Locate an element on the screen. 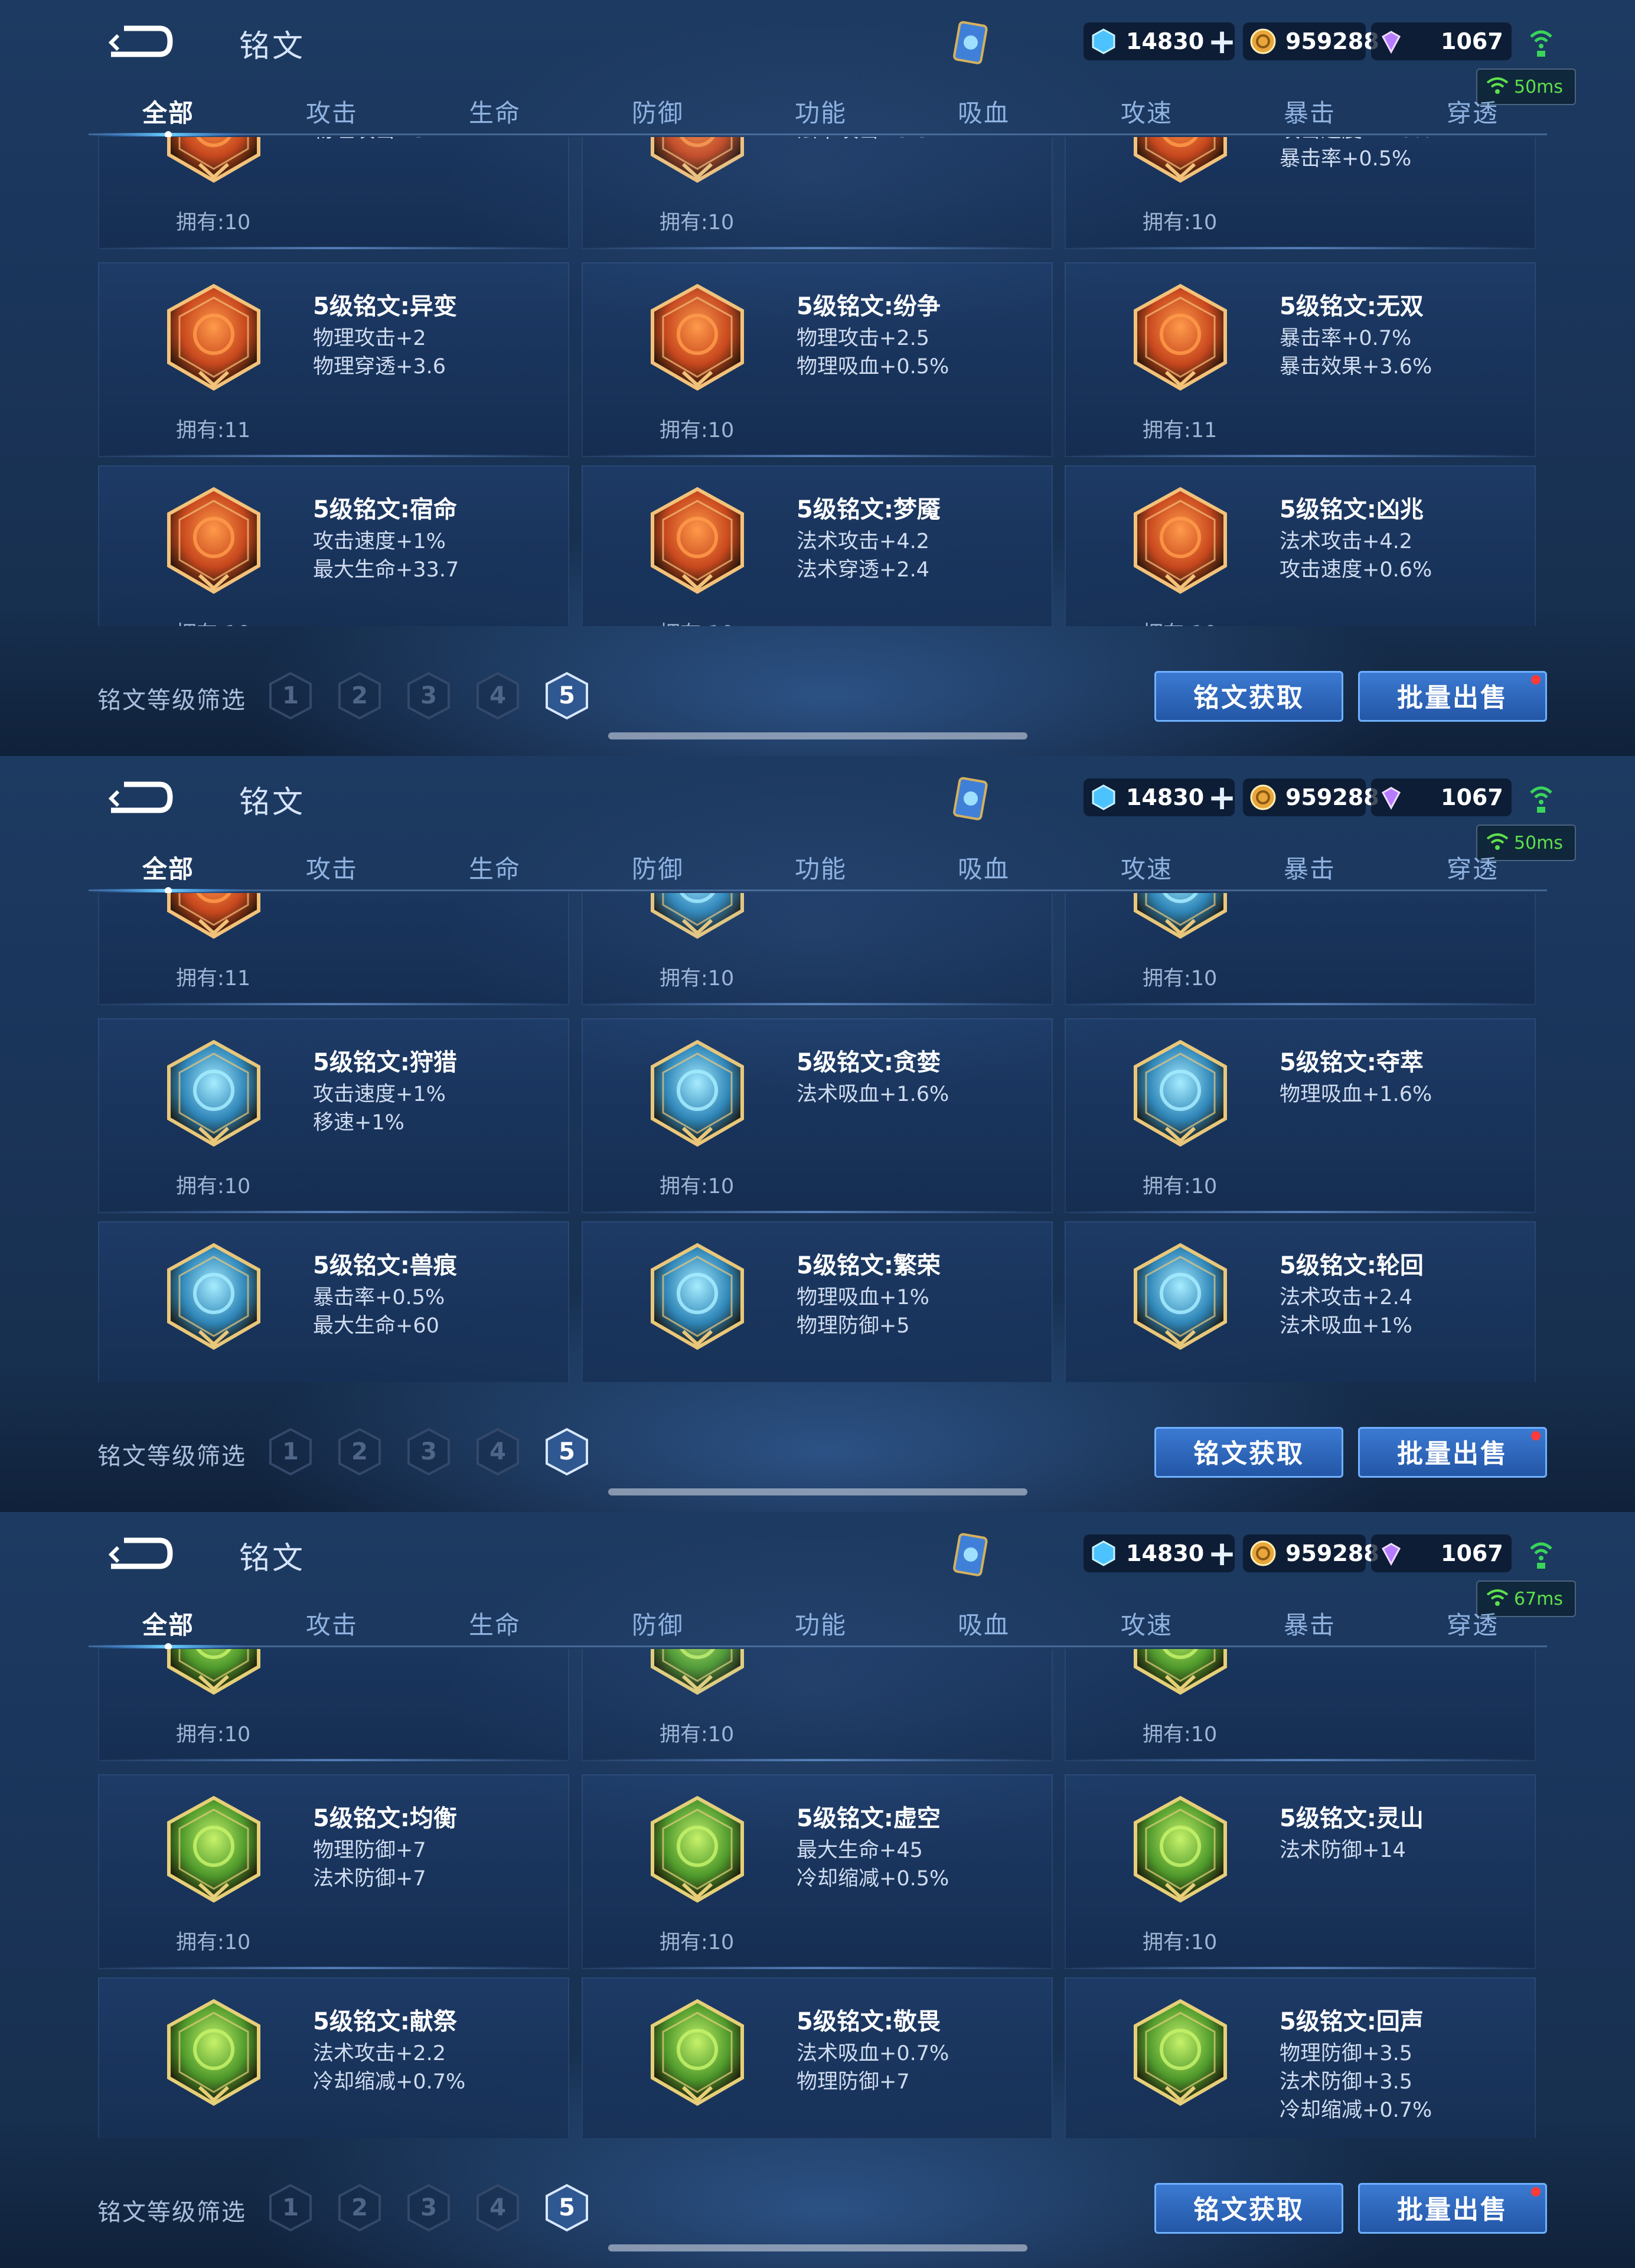 The height and width of the screenshot is (2268, 1635). rune-card: 5级铭文:异变 物理攻击+2 物理穿透+3.6 拥有:11 is located at coordinates (333, 359).